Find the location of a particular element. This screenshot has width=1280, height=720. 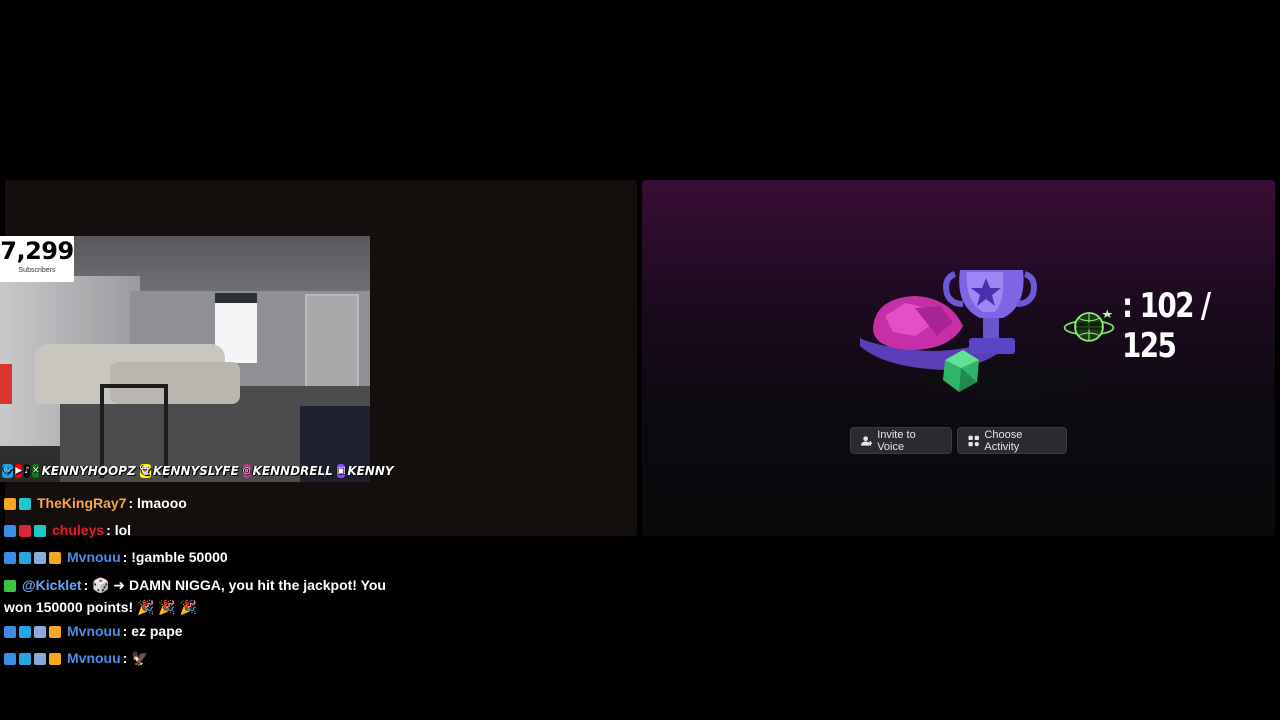

verified-badge-icon is located at coordinates (10, 586).